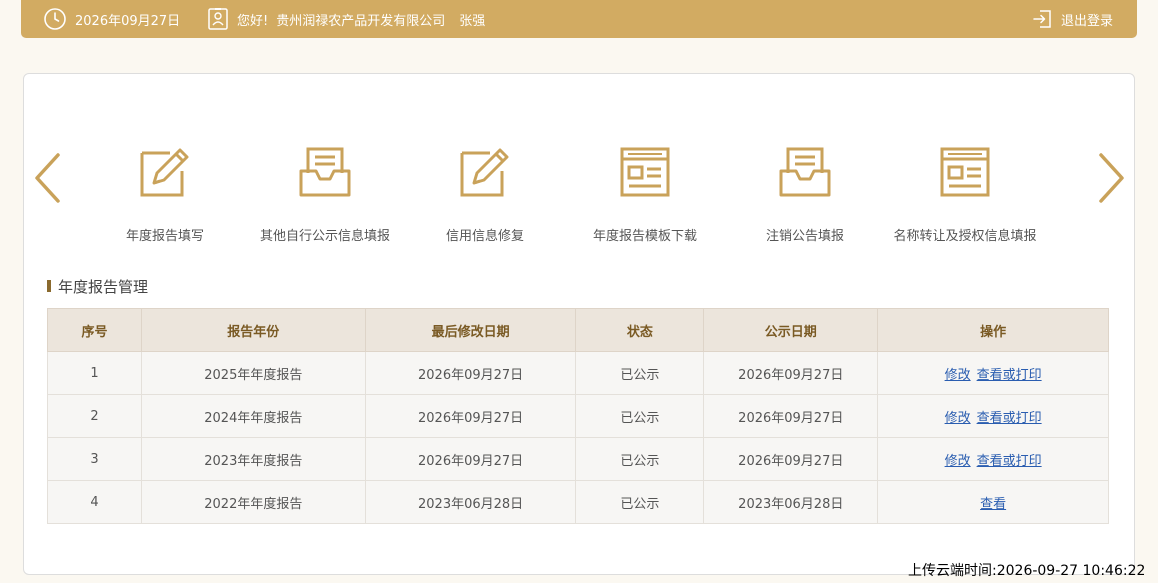 This screenshot has width=1158, height=583. Describe the element at coordinates (644, 236) in the screenshot. I see `func-label: 年度报告模板下载` at that location.